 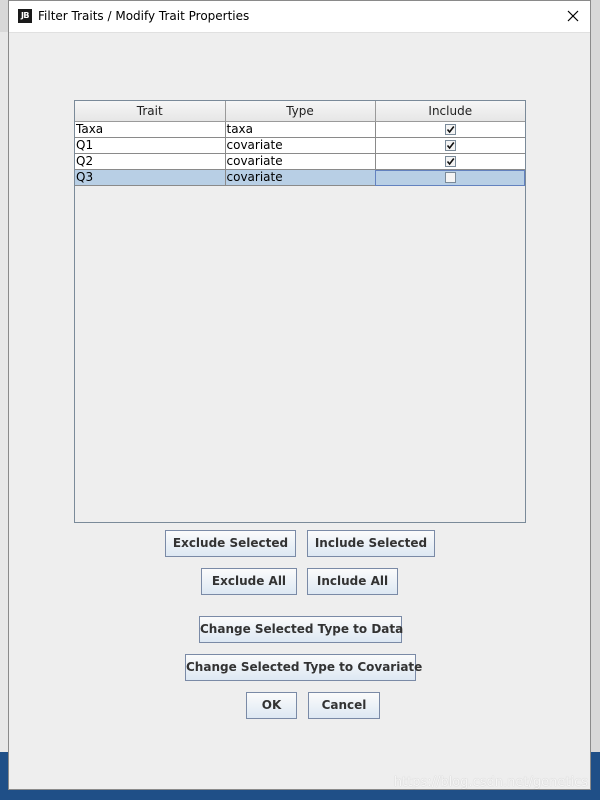 I want to click on close-icon, so click(x=573, y=16).